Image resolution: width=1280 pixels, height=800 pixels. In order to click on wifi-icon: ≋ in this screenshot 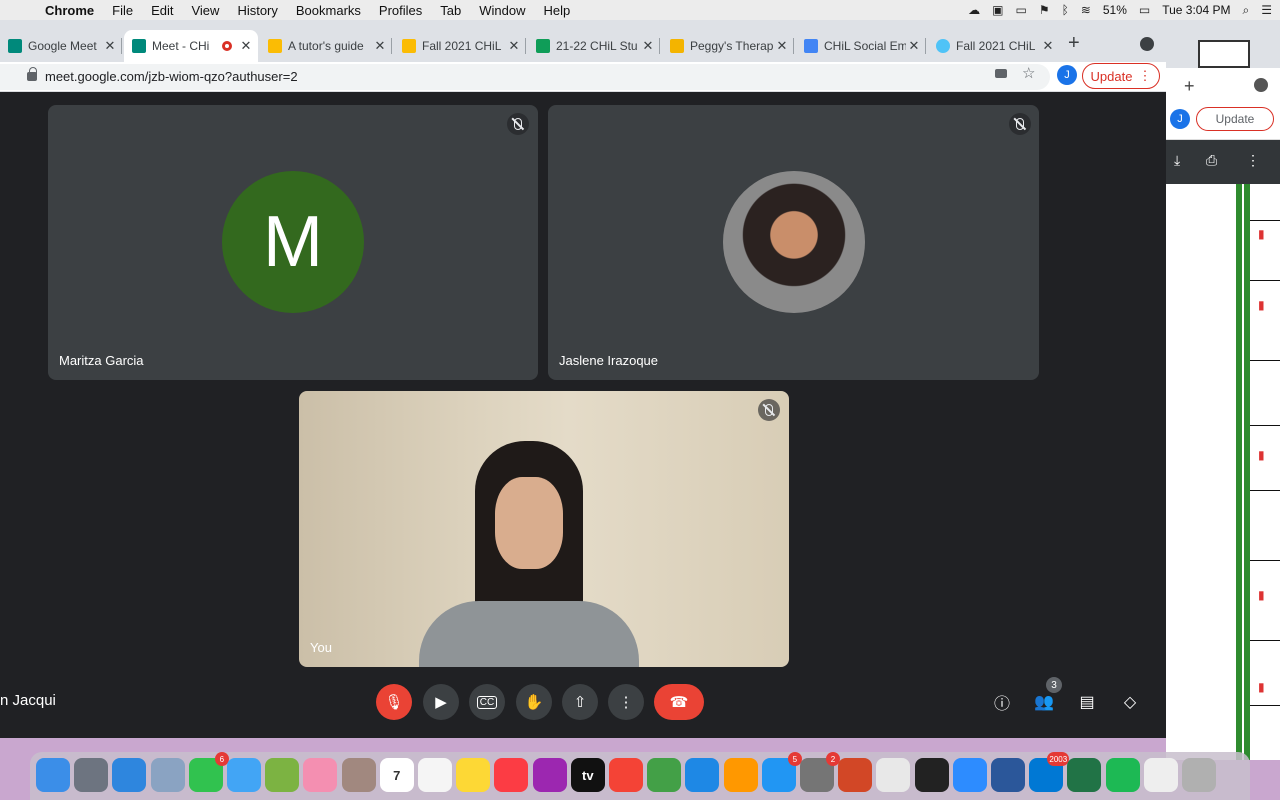, I will do `click(1086, 10)`.